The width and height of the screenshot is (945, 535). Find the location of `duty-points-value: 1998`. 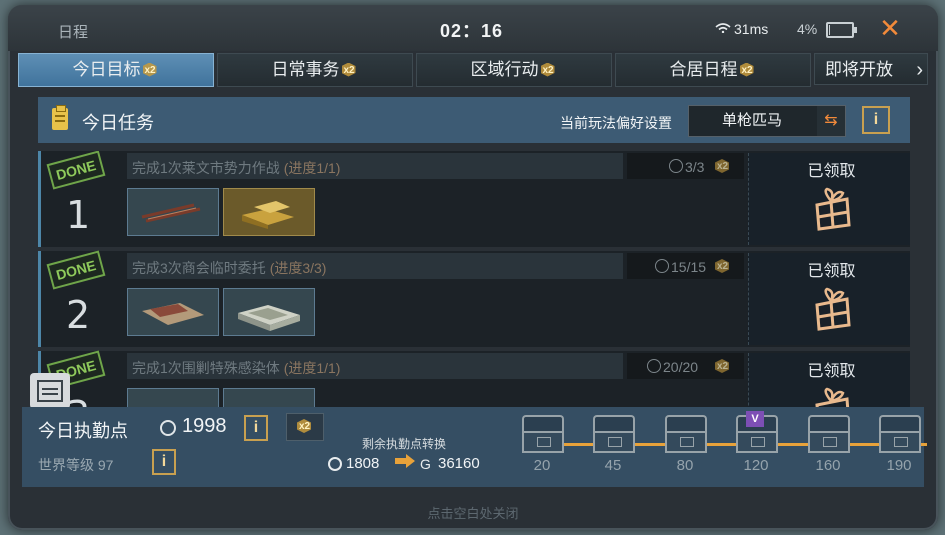

duty-points-value: 1998 is located at coordinates (204, 426).